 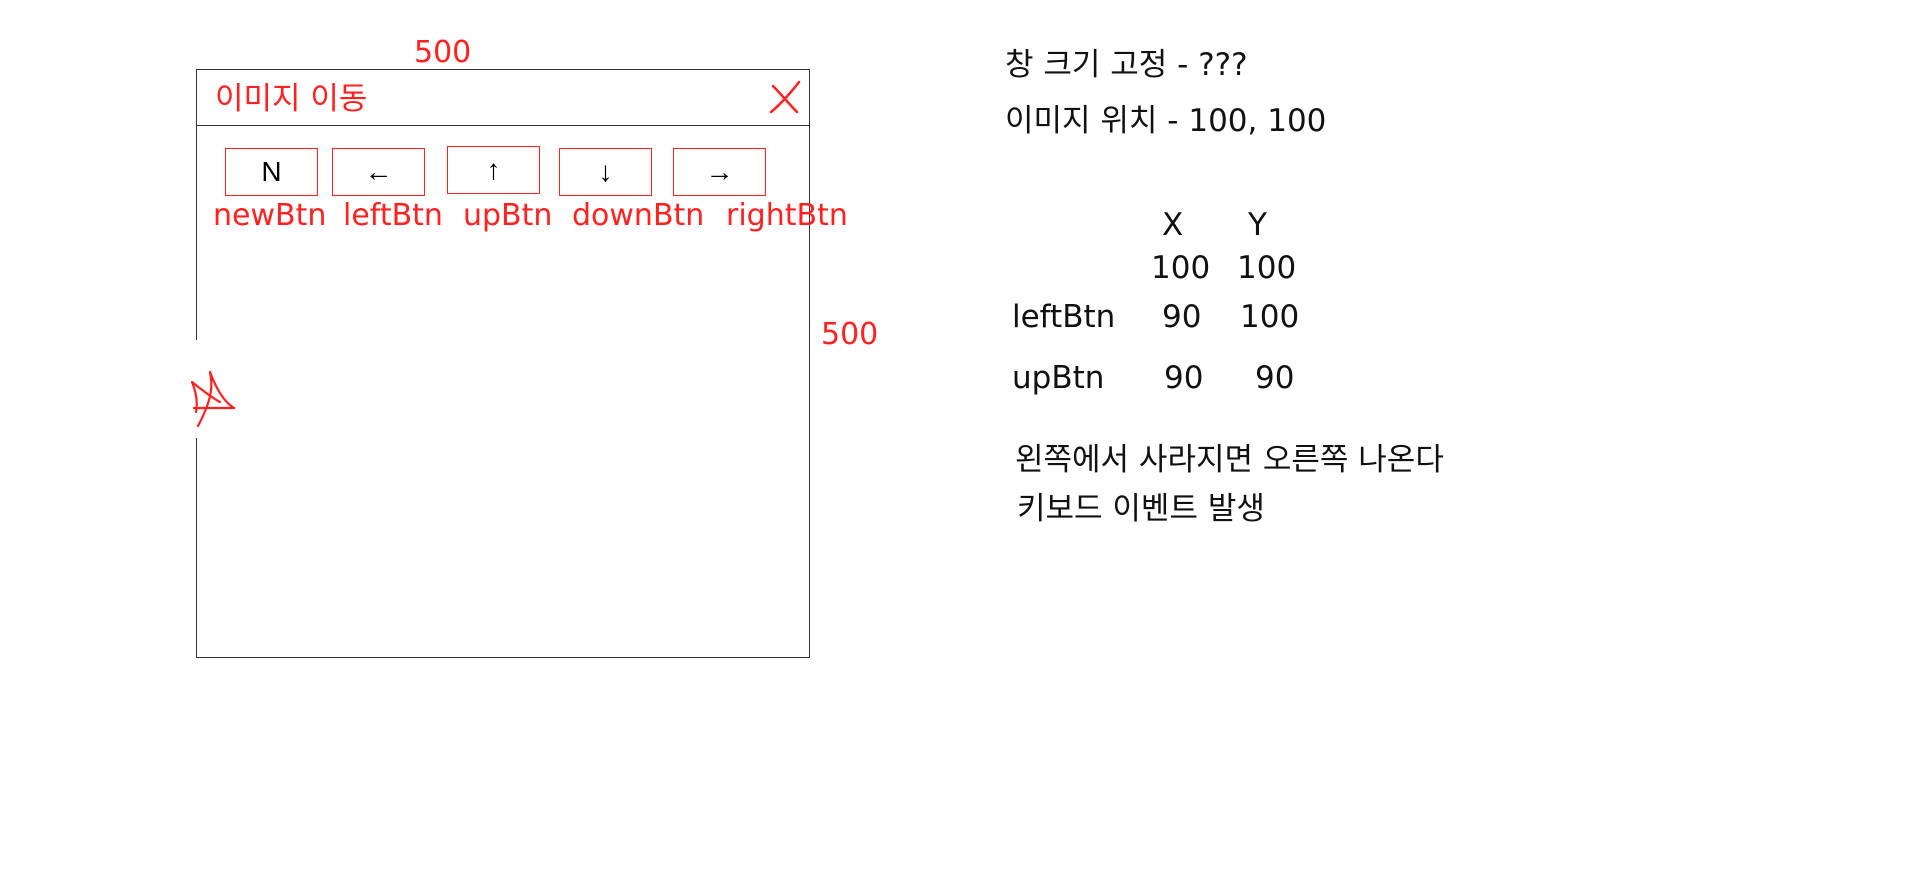 I want to click on right-button: →, so click(x=719, y=172).